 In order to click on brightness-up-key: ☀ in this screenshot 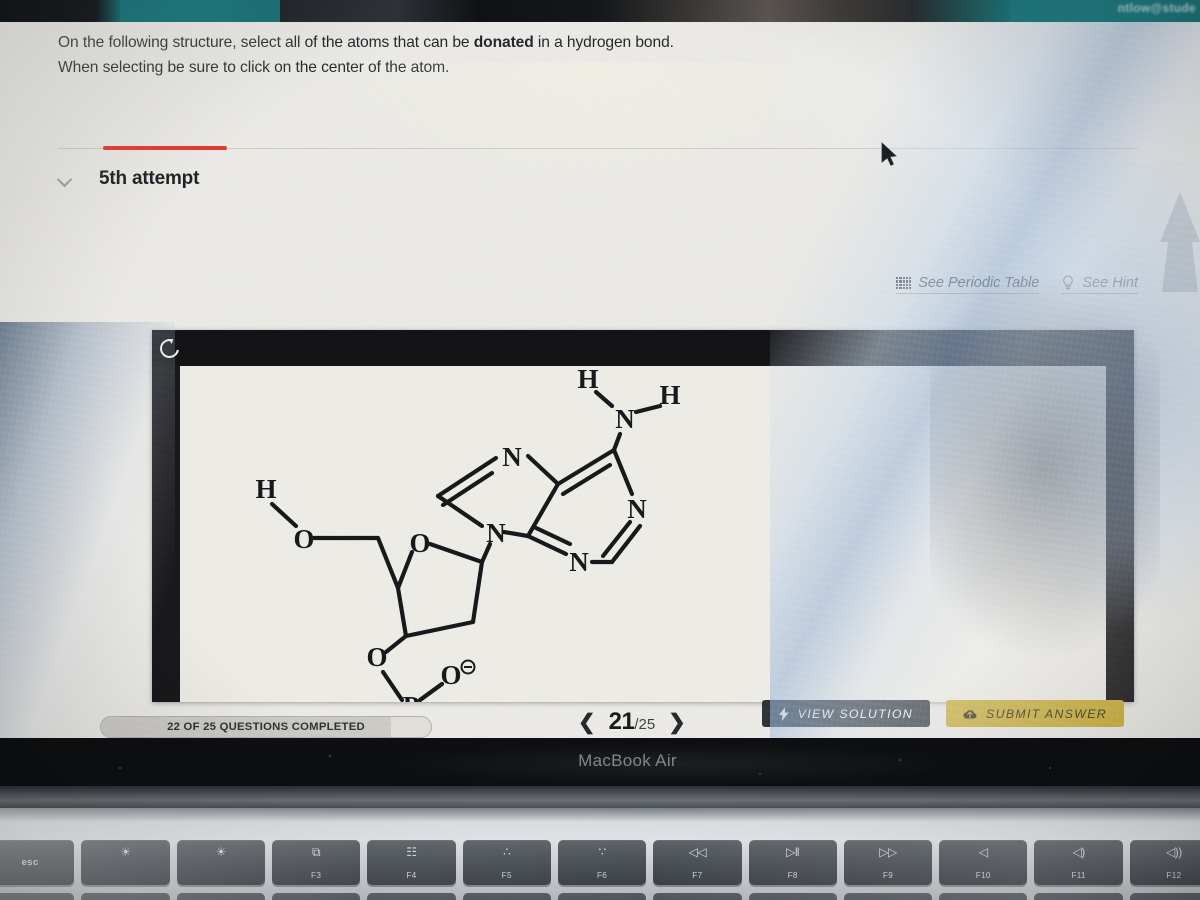, I will do `click(220, 862)`.